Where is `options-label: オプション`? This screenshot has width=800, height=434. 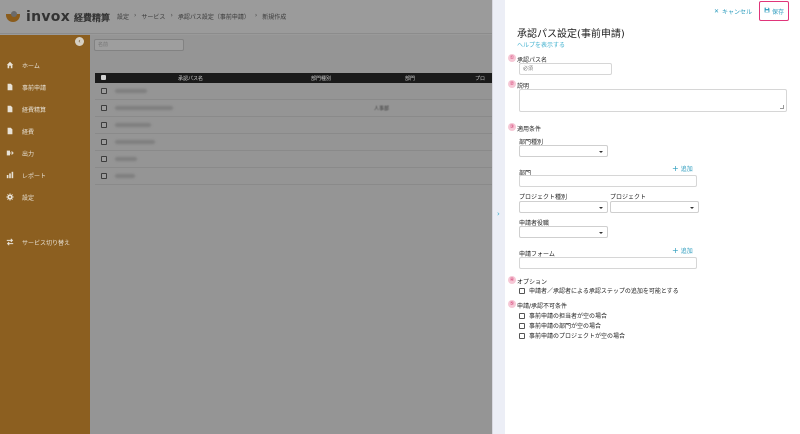 options-label: オプション is located at coordinates (532, 282).